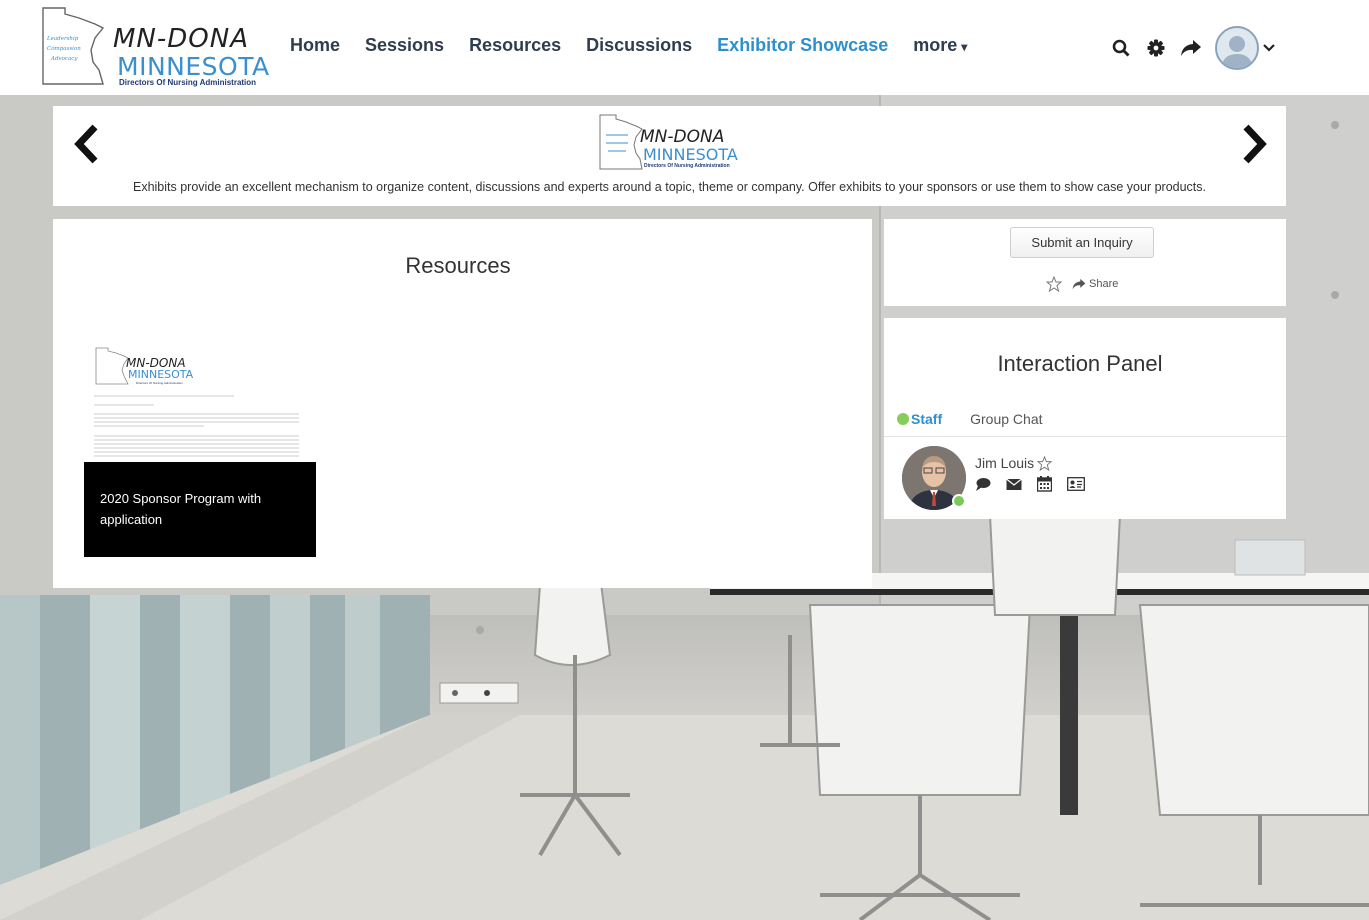 The height and width of the screenshot is (920, 1369). I want to click on resources-title: Resources, so click(458, 265).